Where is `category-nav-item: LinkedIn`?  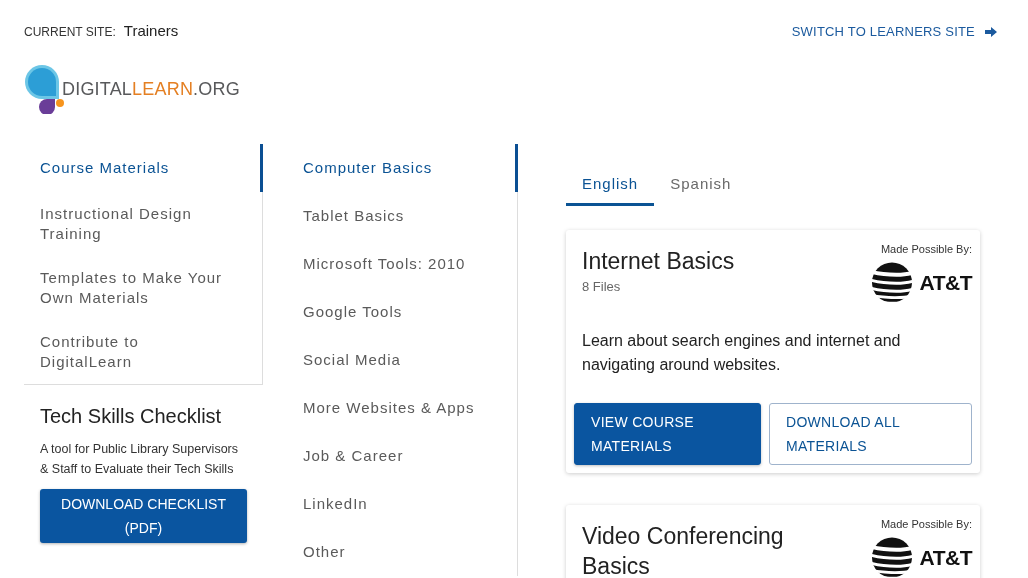 category-nav-item: LinkedIn is located at coordinates (390, 504).